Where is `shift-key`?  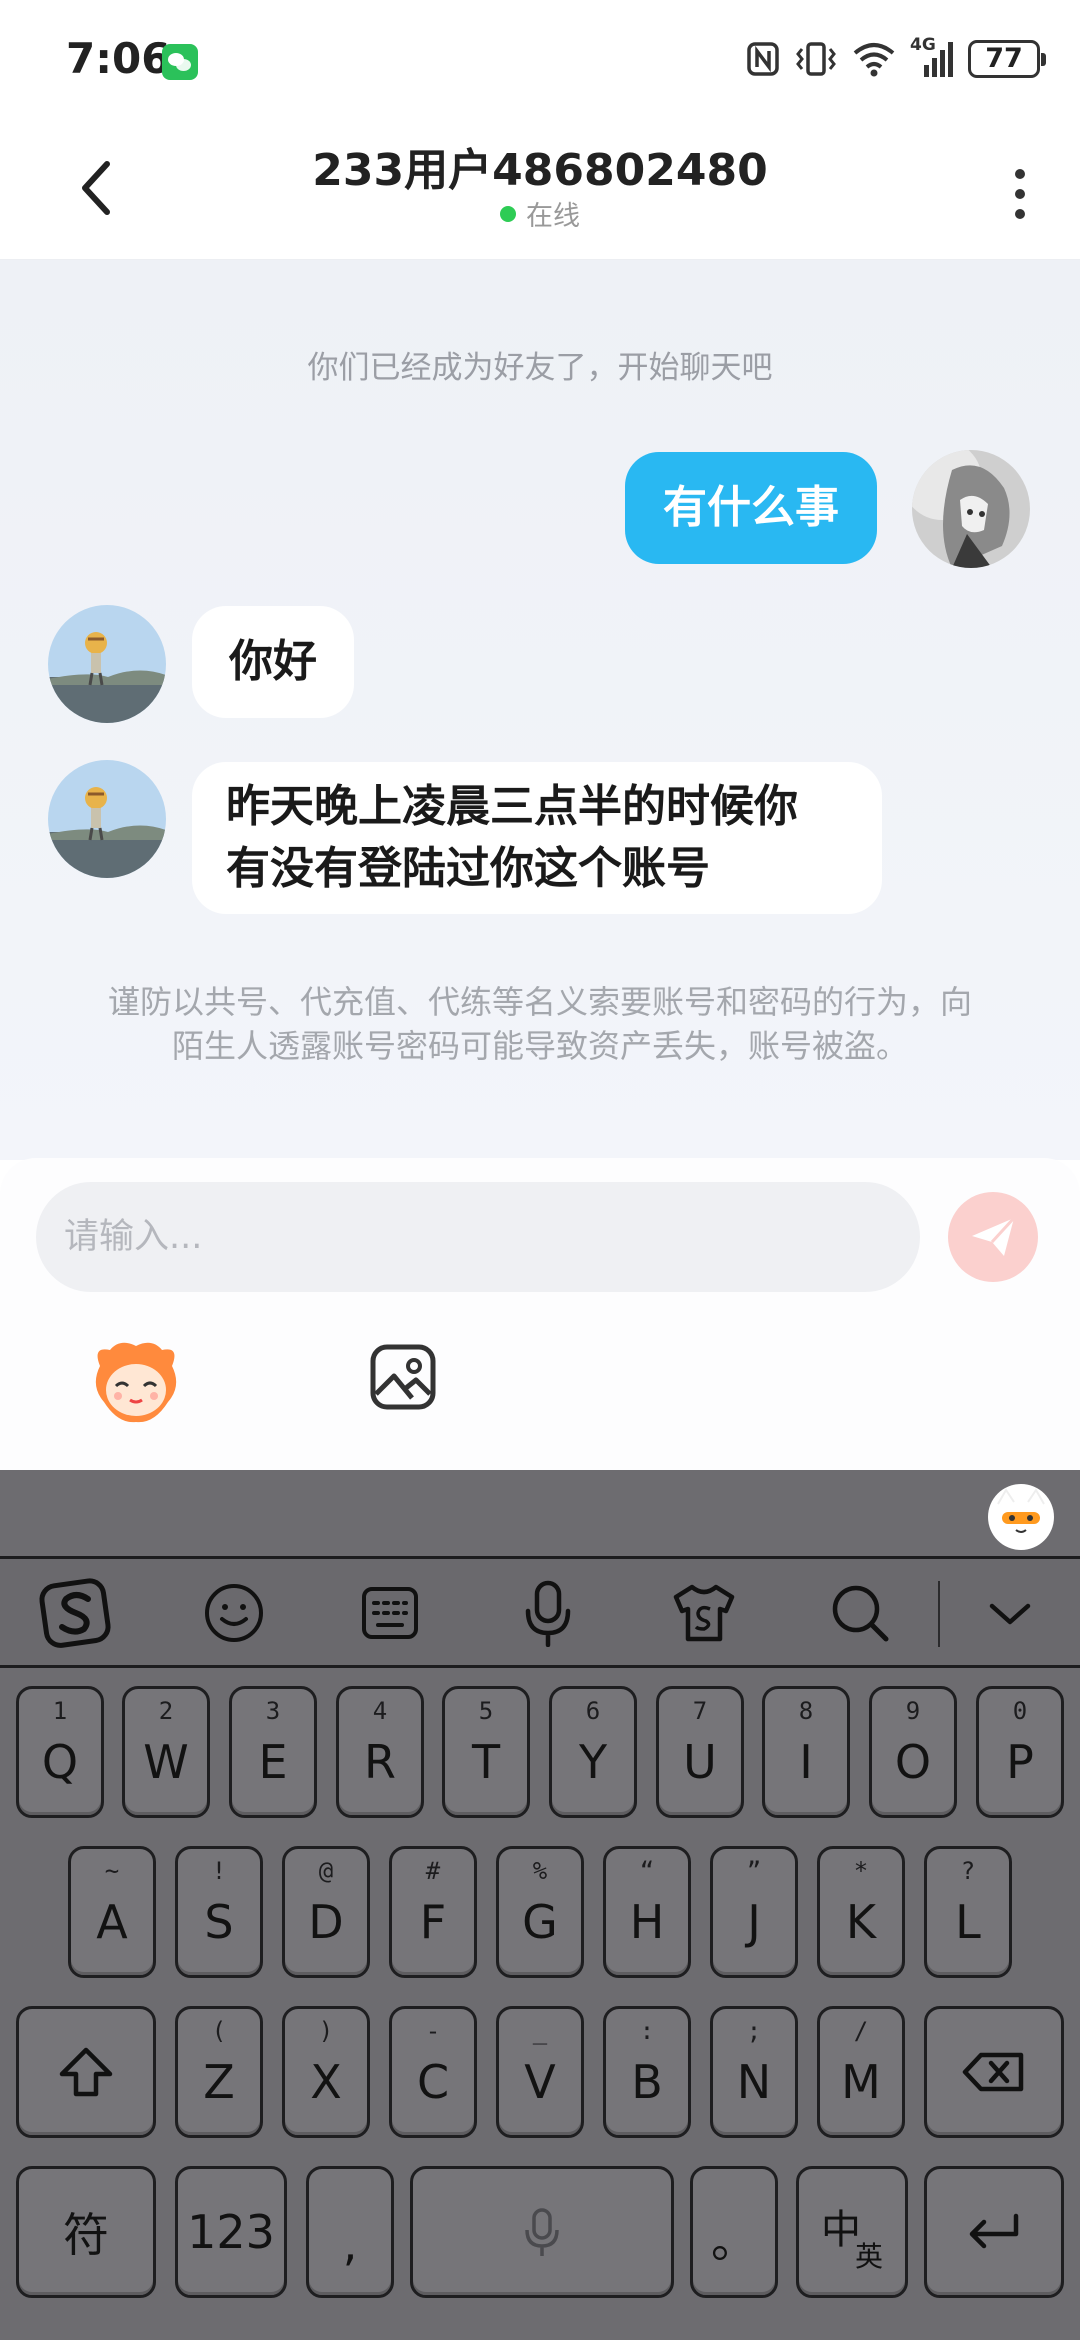 shift-key is located at coordinates (86, 2072).